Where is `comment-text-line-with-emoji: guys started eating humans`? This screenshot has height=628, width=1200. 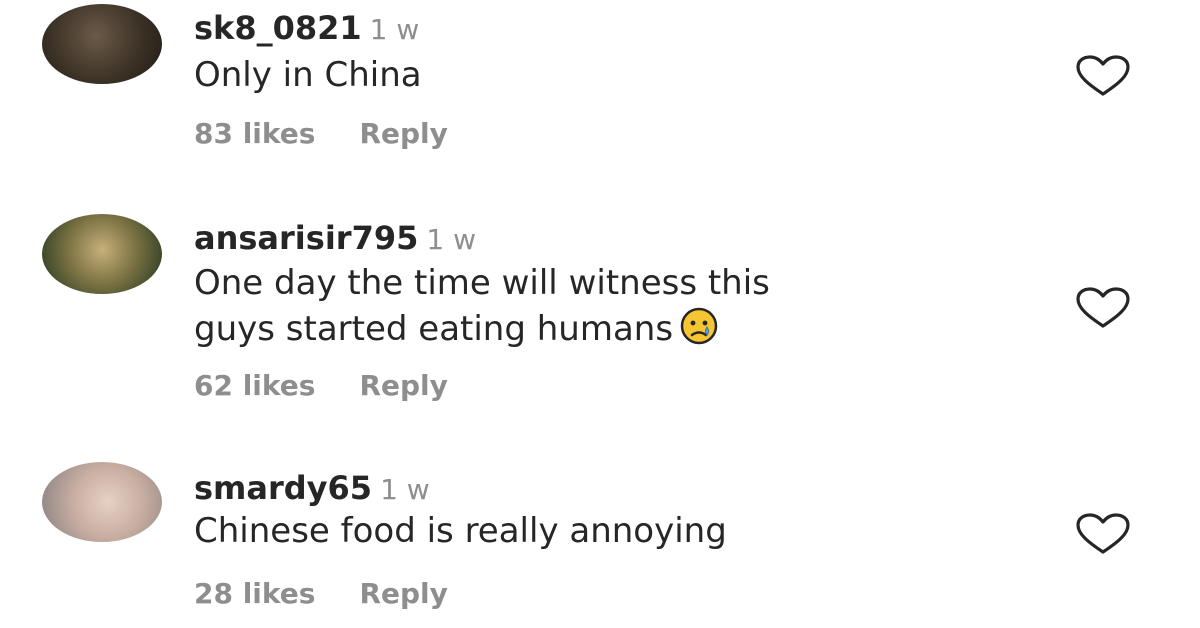 comment-text-line-with-emoji: guys started eating humans is located at coordinates (482, 329).